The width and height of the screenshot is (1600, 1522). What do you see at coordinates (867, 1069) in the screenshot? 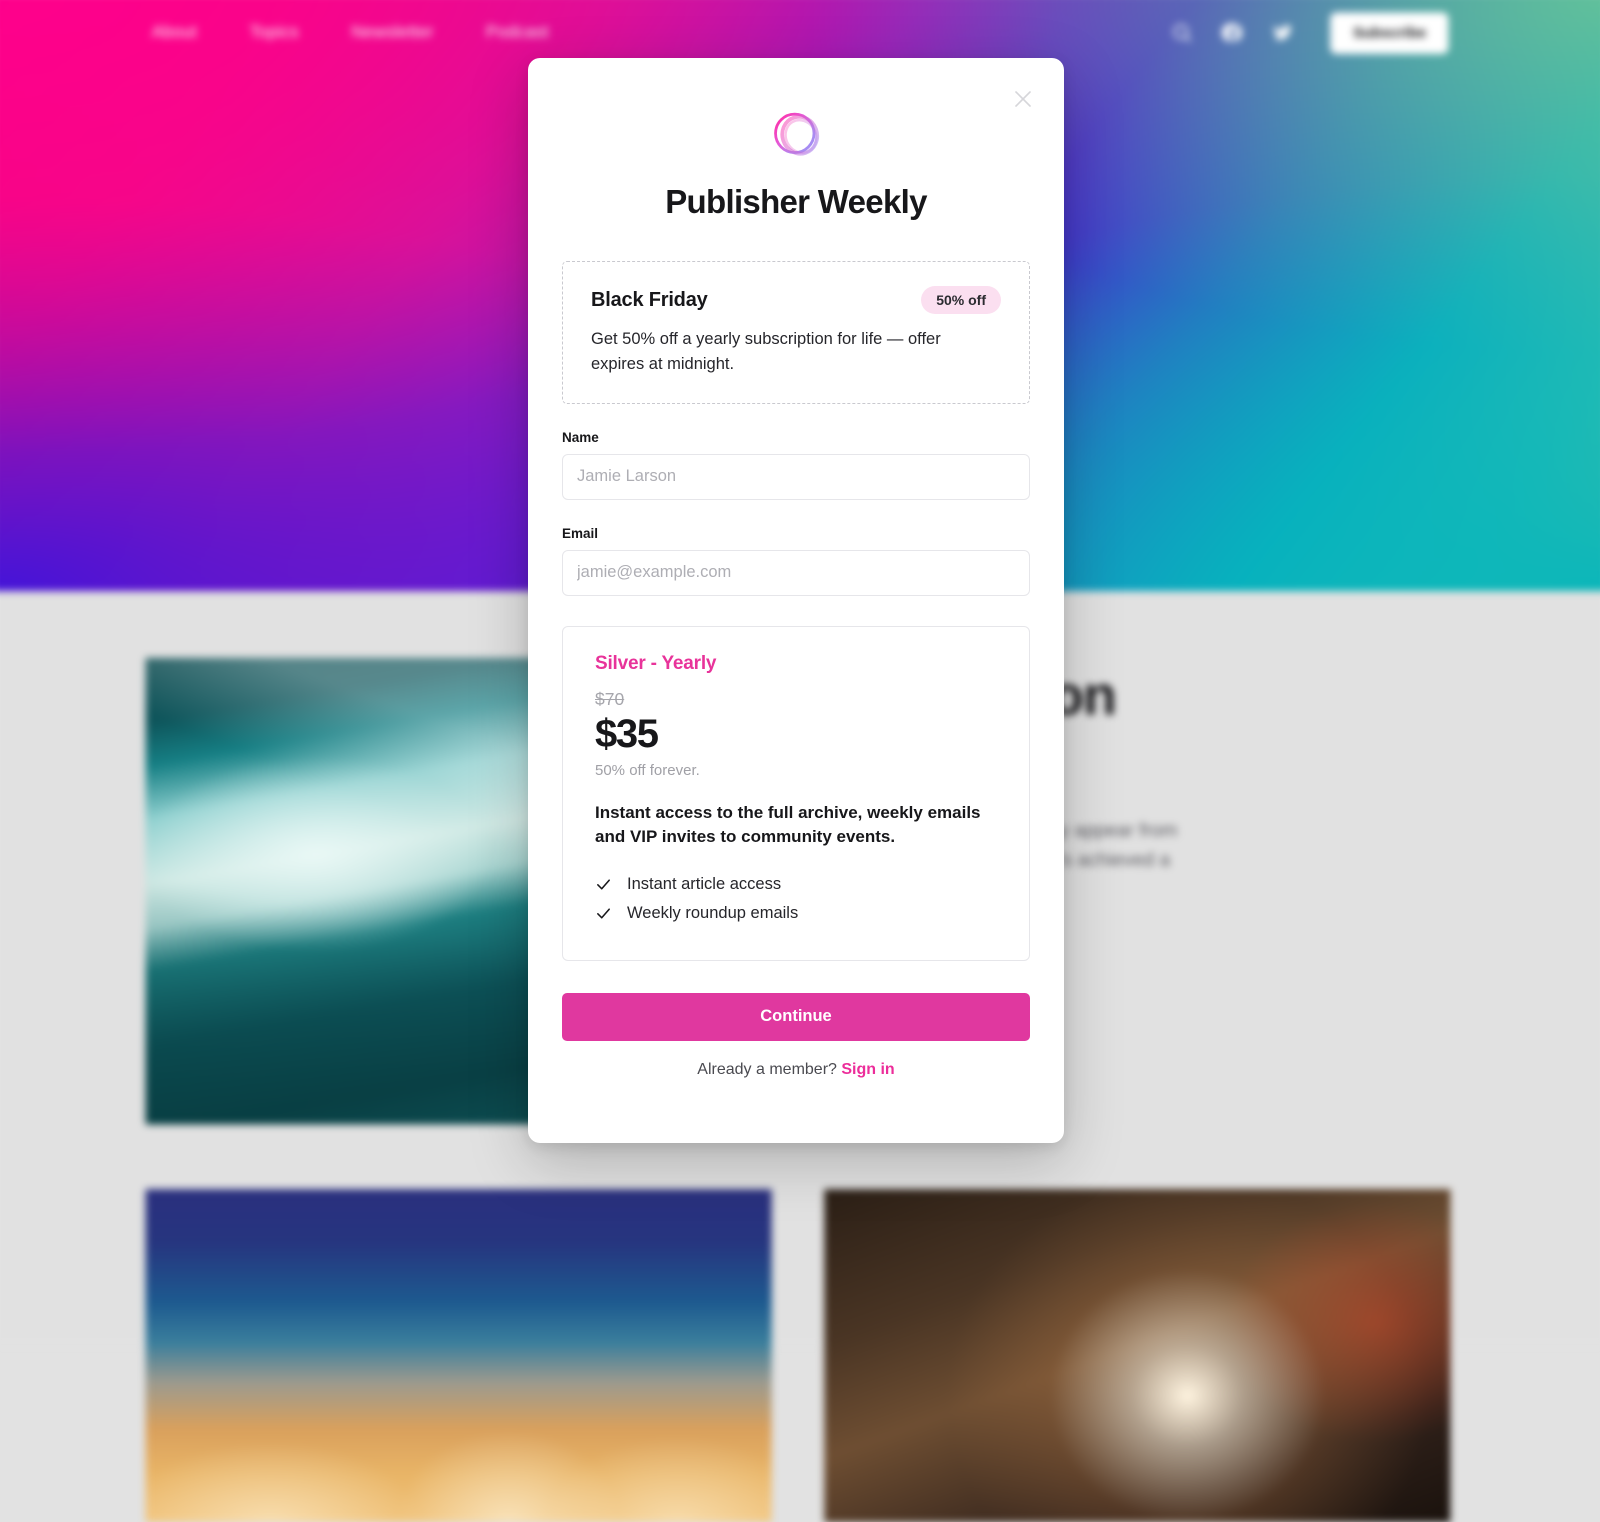
I see `signin-link: Sign in` at bounding box center [867, 1069].